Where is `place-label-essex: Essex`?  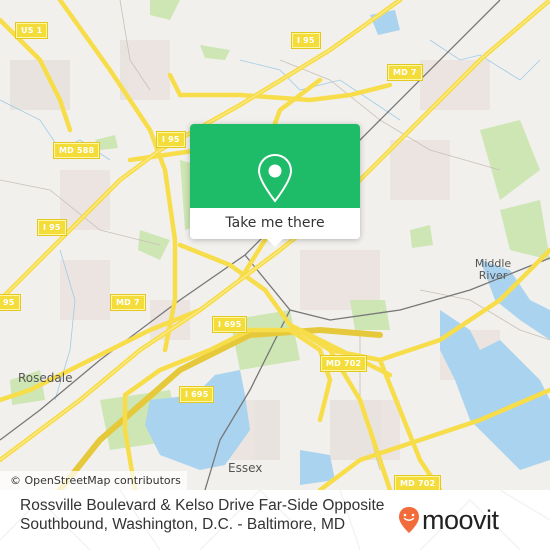 place-label-essex: Essex is located at coordinates (245, 468).